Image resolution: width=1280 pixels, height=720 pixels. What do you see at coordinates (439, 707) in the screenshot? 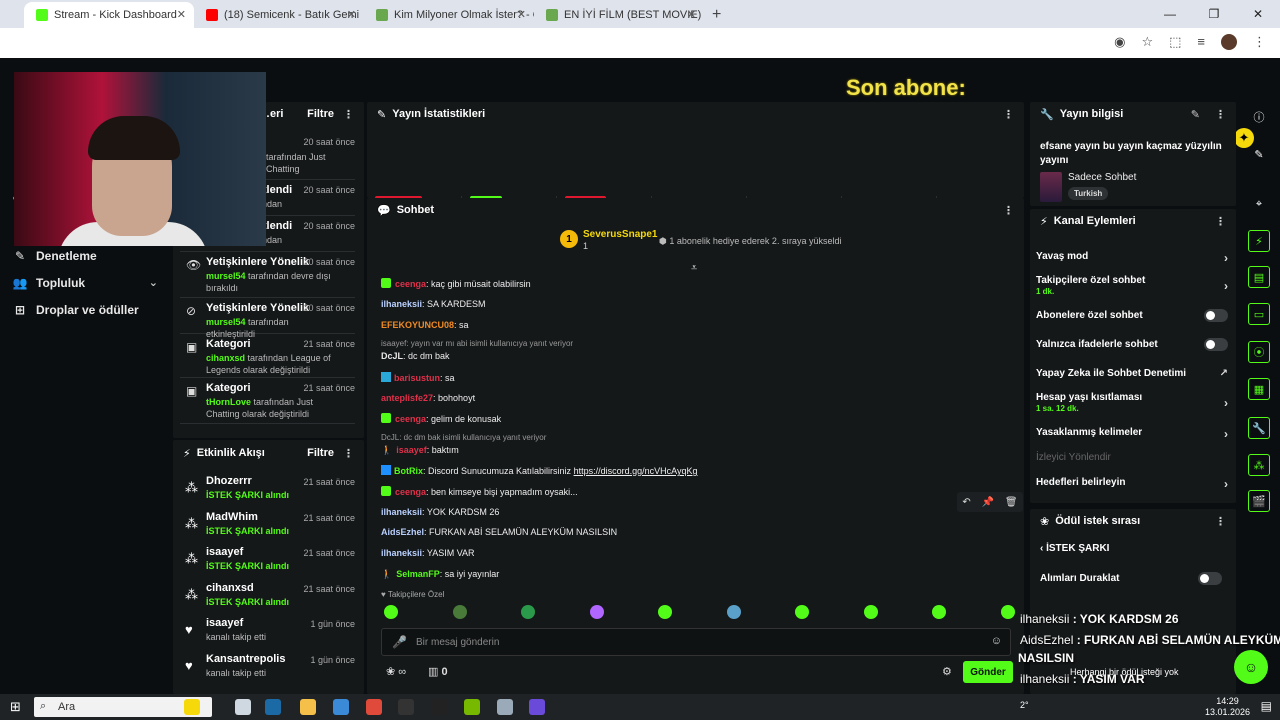
I see `epic-icon` at bounding box center [439, 707].